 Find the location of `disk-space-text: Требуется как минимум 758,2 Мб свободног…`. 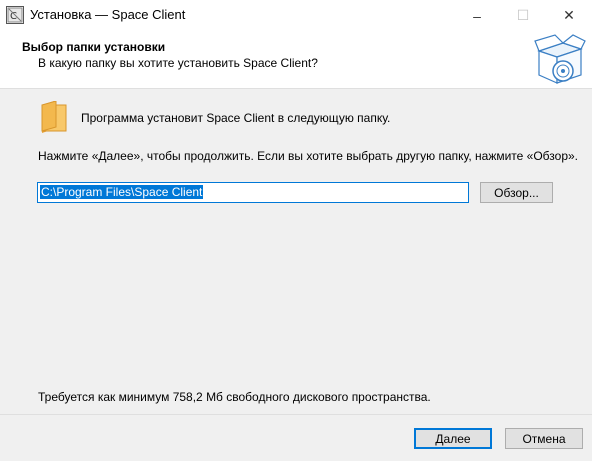

disk-space-text: Требуется как минимум 758,2 Мб свободног… is located at coordinates (234, 397).